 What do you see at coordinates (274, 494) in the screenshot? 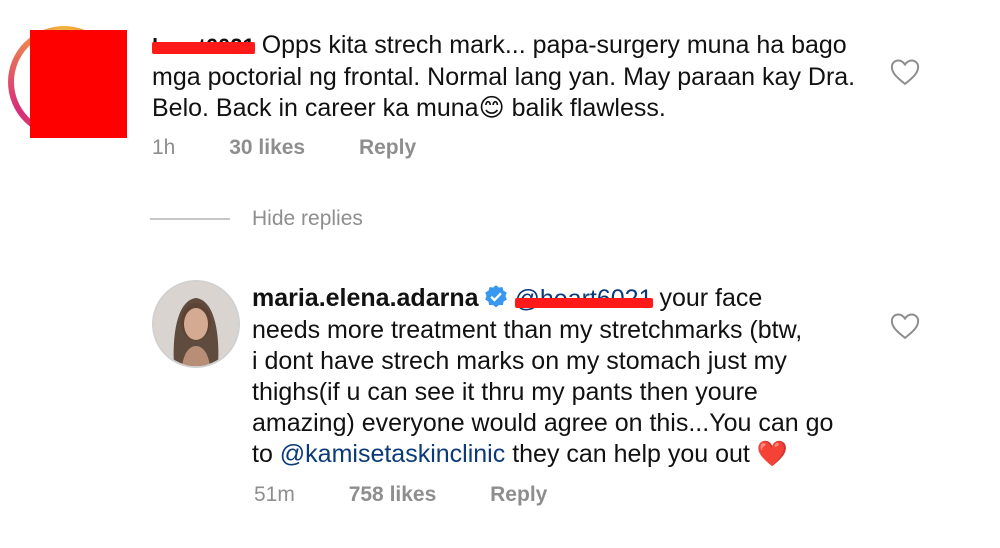
I see `timestamp: 51m` at bounding box center [274, 494].